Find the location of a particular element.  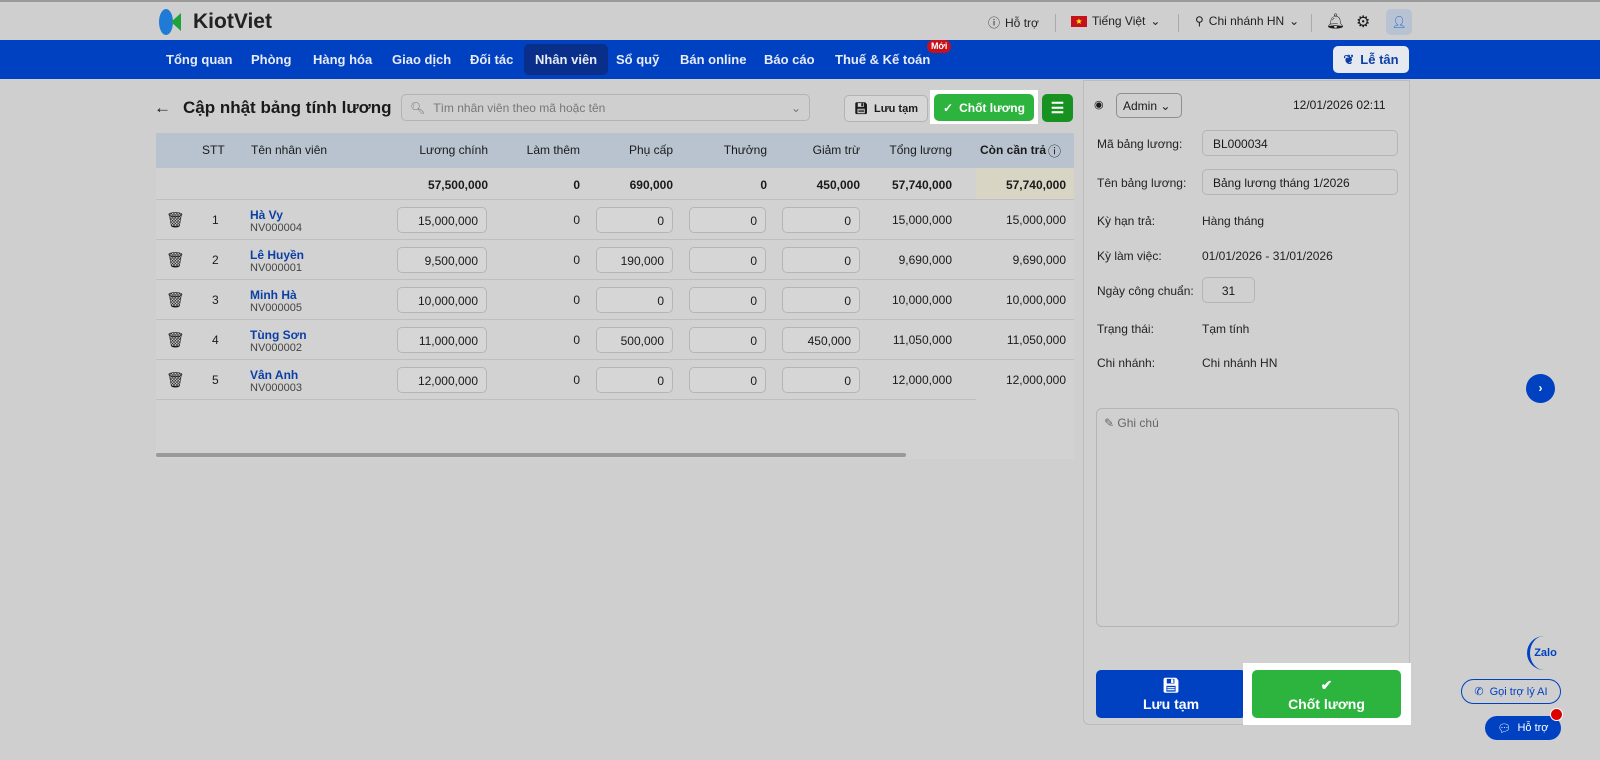

nav-item-7: Bán online is located at coordinates (713, 59).